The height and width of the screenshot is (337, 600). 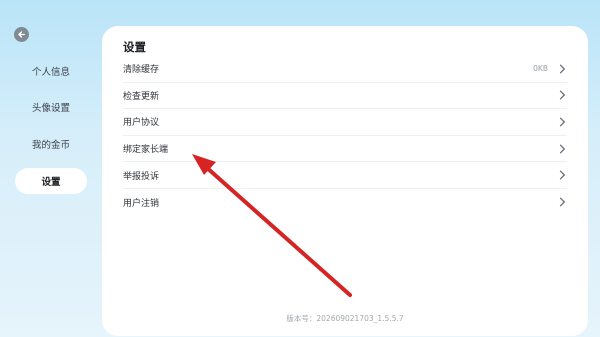 What do you see at coordinates (141, 96) in the screenshot?
I see `row-label: 检查更新` at bounding box center [141, 96].